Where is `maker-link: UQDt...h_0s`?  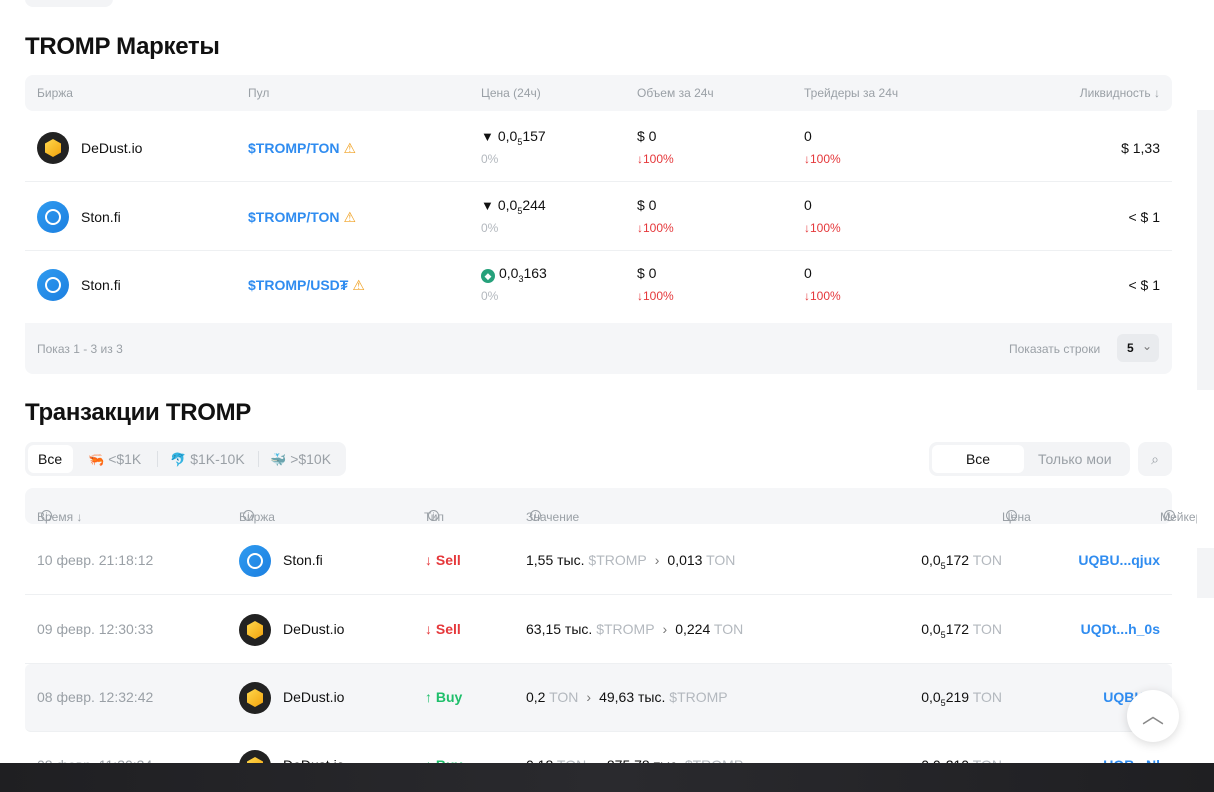
maker-link: UQDt...h_0s is located at coordinates (1120, 629).